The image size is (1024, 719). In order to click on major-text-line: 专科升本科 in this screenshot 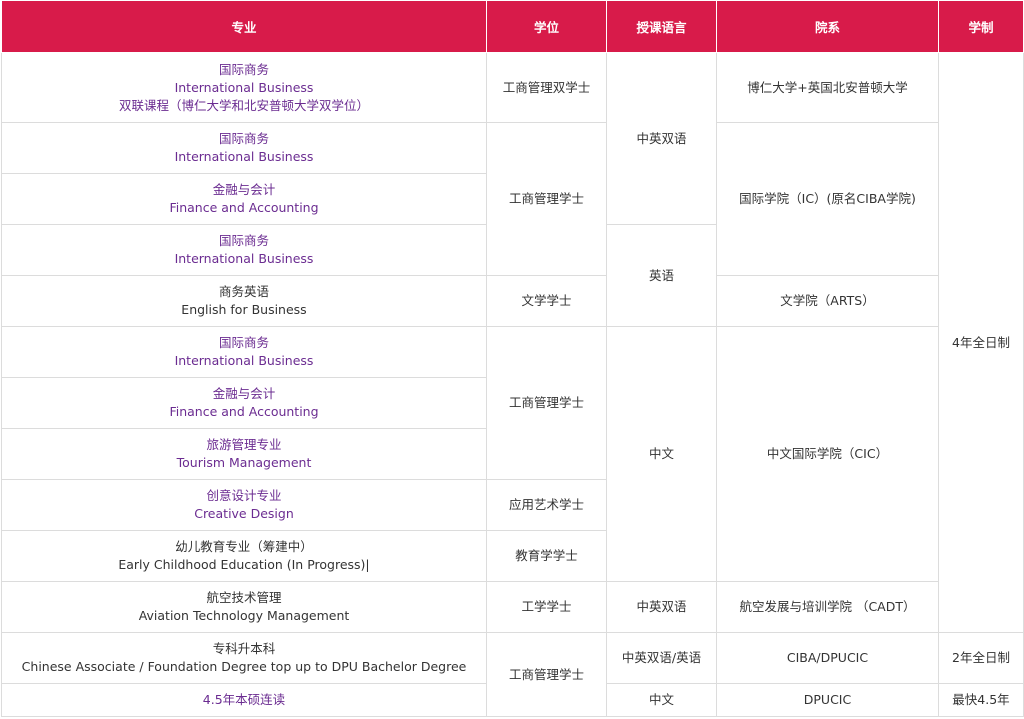, I will do `click(244, 648)`.